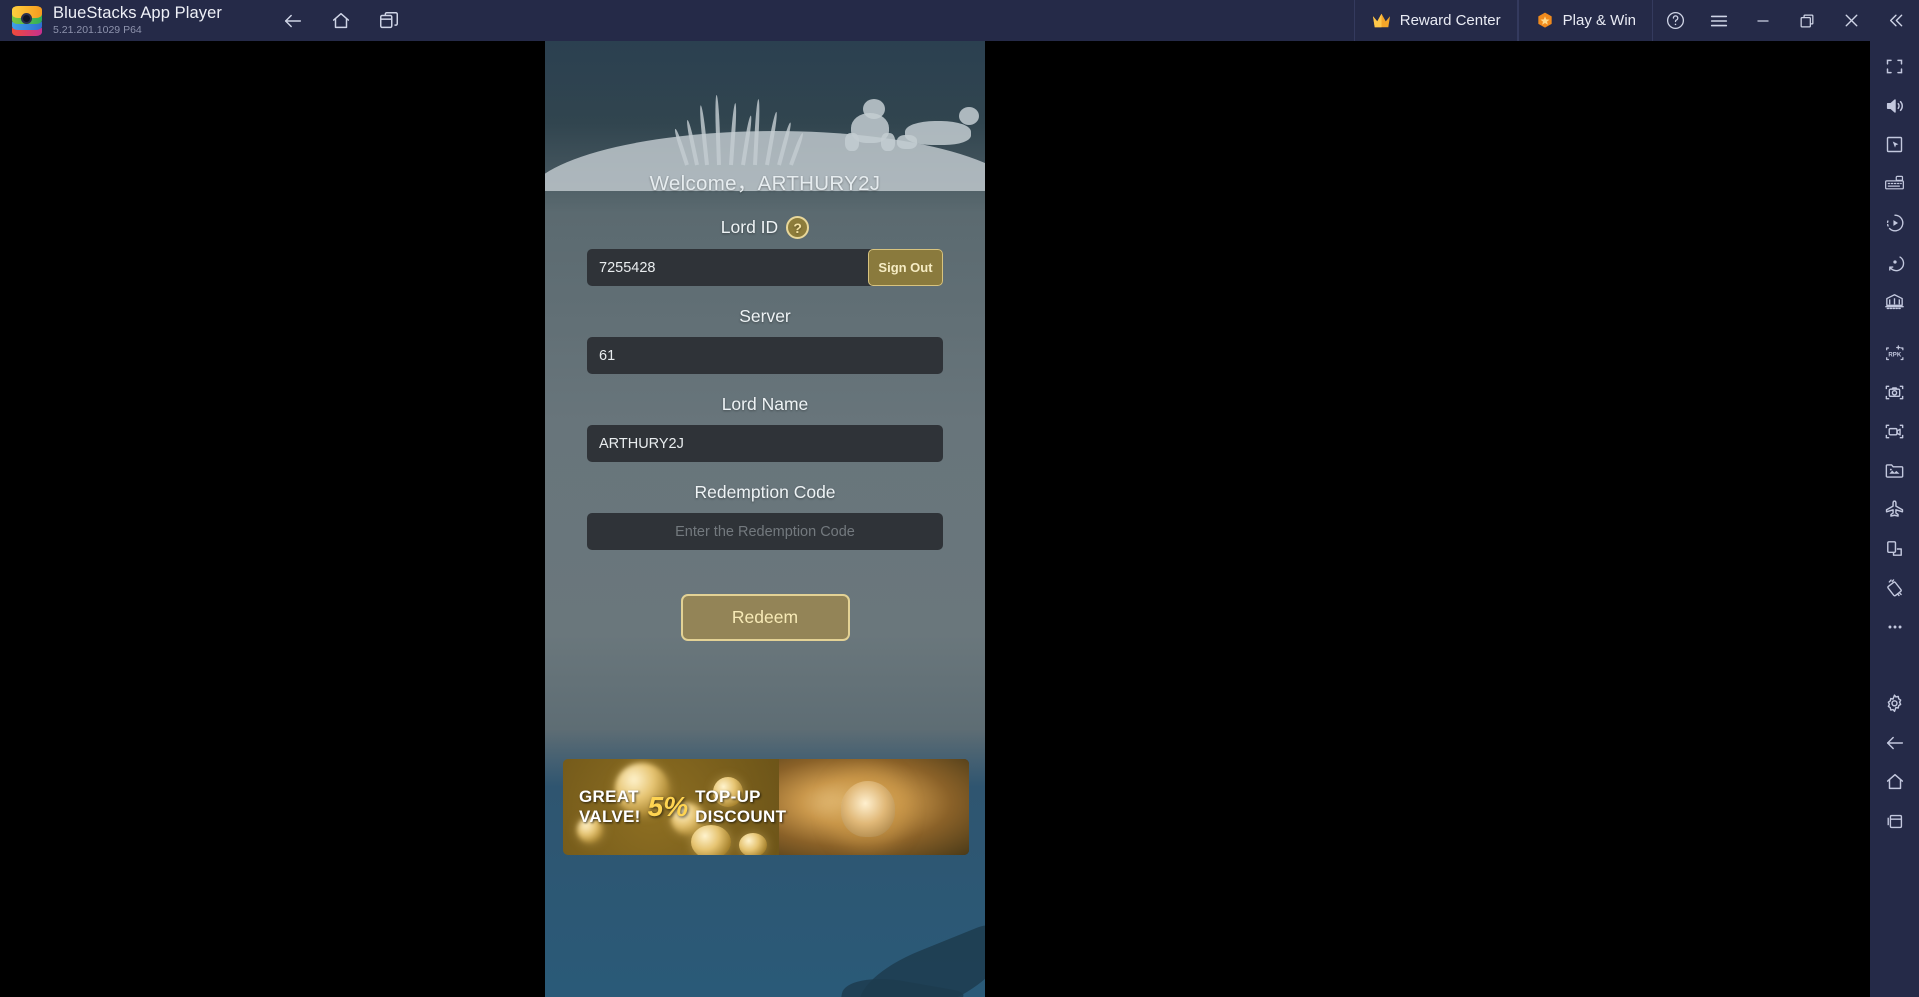 This screenshot has width=1919, height=997. I want to click on sidebar-item-fullscreen, so click(1894, 66).